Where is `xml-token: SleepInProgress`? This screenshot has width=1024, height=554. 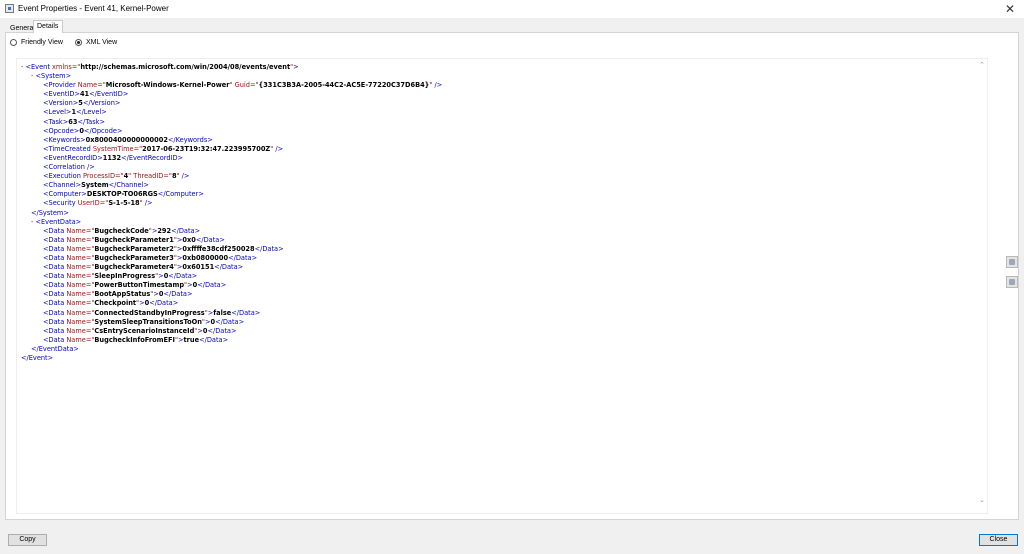 xml-token: SleepInProgress is located at coordinates (125, 276).